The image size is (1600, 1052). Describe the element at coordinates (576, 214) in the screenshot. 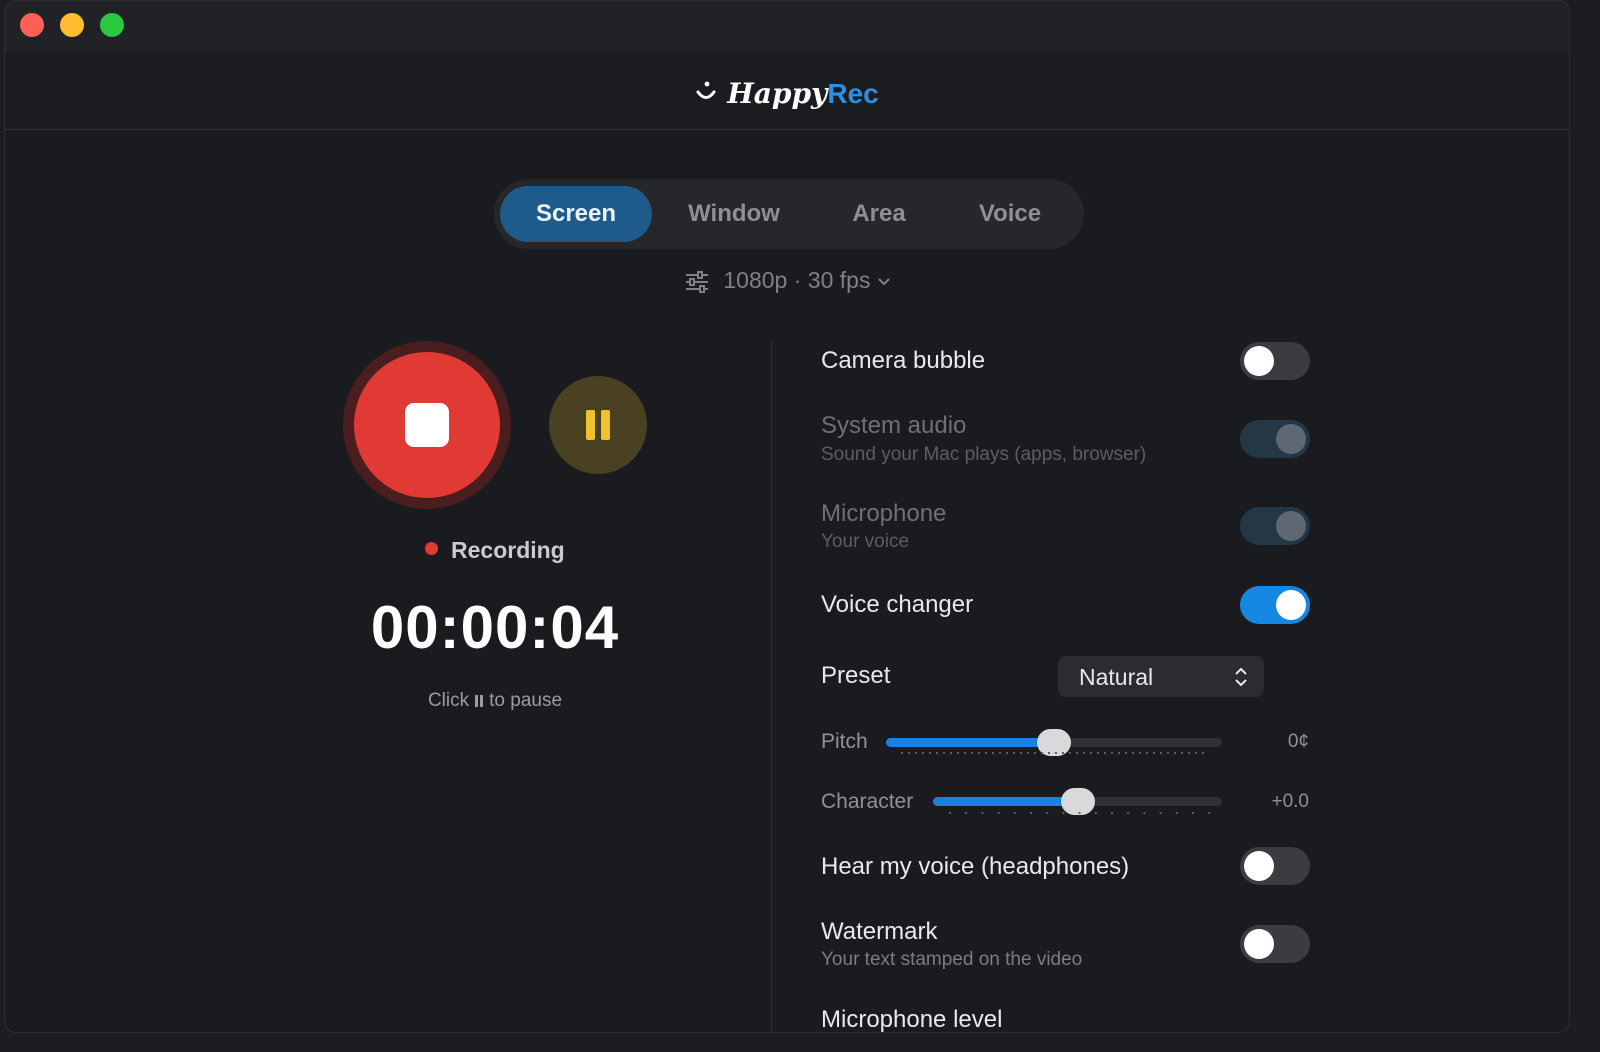

I see `tab-screen: Screen` at that location.